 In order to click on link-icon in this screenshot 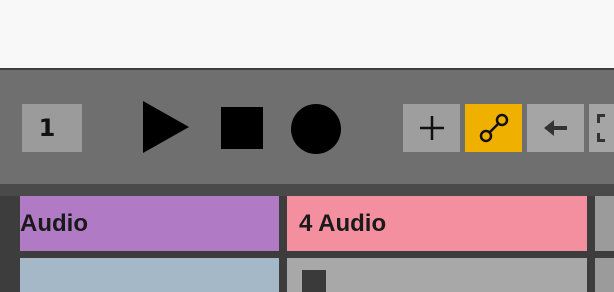, I will do `click(493, 128)`.